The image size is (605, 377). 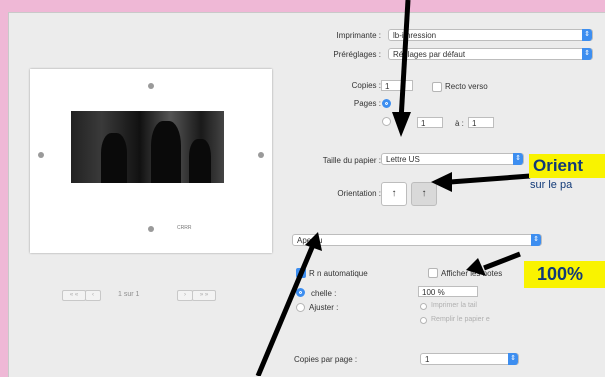 I want to click on arrow-head-scale, so click(x=476, y=267).